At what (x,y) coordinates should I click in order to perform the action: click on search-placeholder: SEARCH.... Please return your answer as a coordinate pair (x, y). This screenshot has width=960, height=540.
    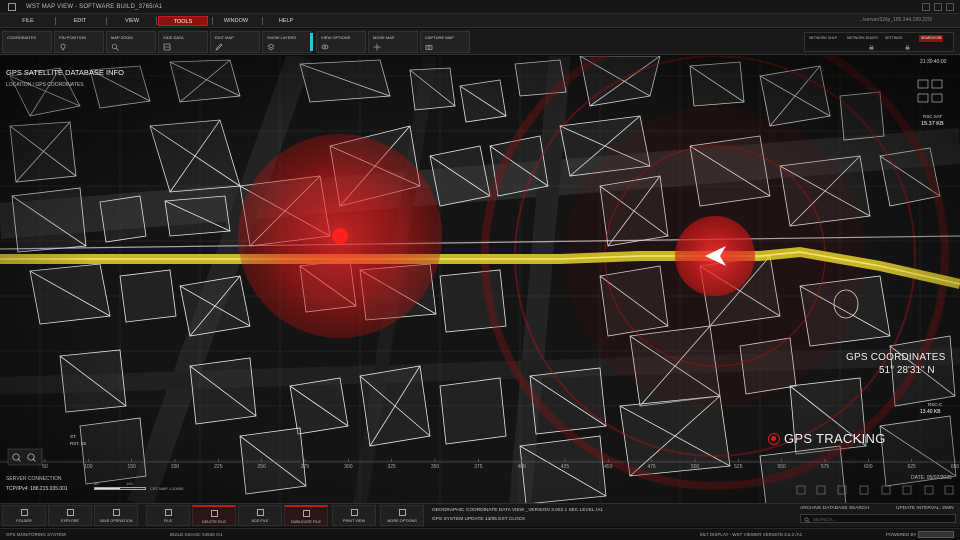
    Looking at the image, I should click on (824, 519).